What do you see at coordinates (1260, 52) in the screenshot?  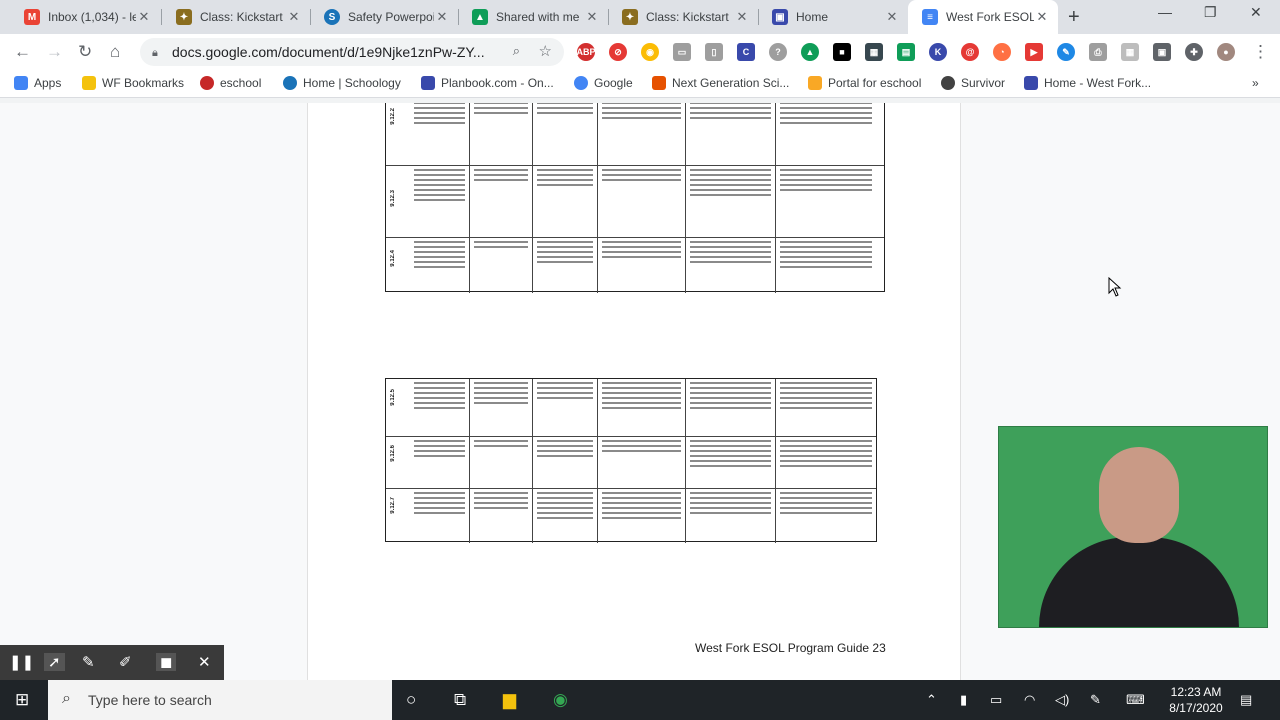 I see `menu-kebab-icon: ⋮` at bounding box center [1260, 52].